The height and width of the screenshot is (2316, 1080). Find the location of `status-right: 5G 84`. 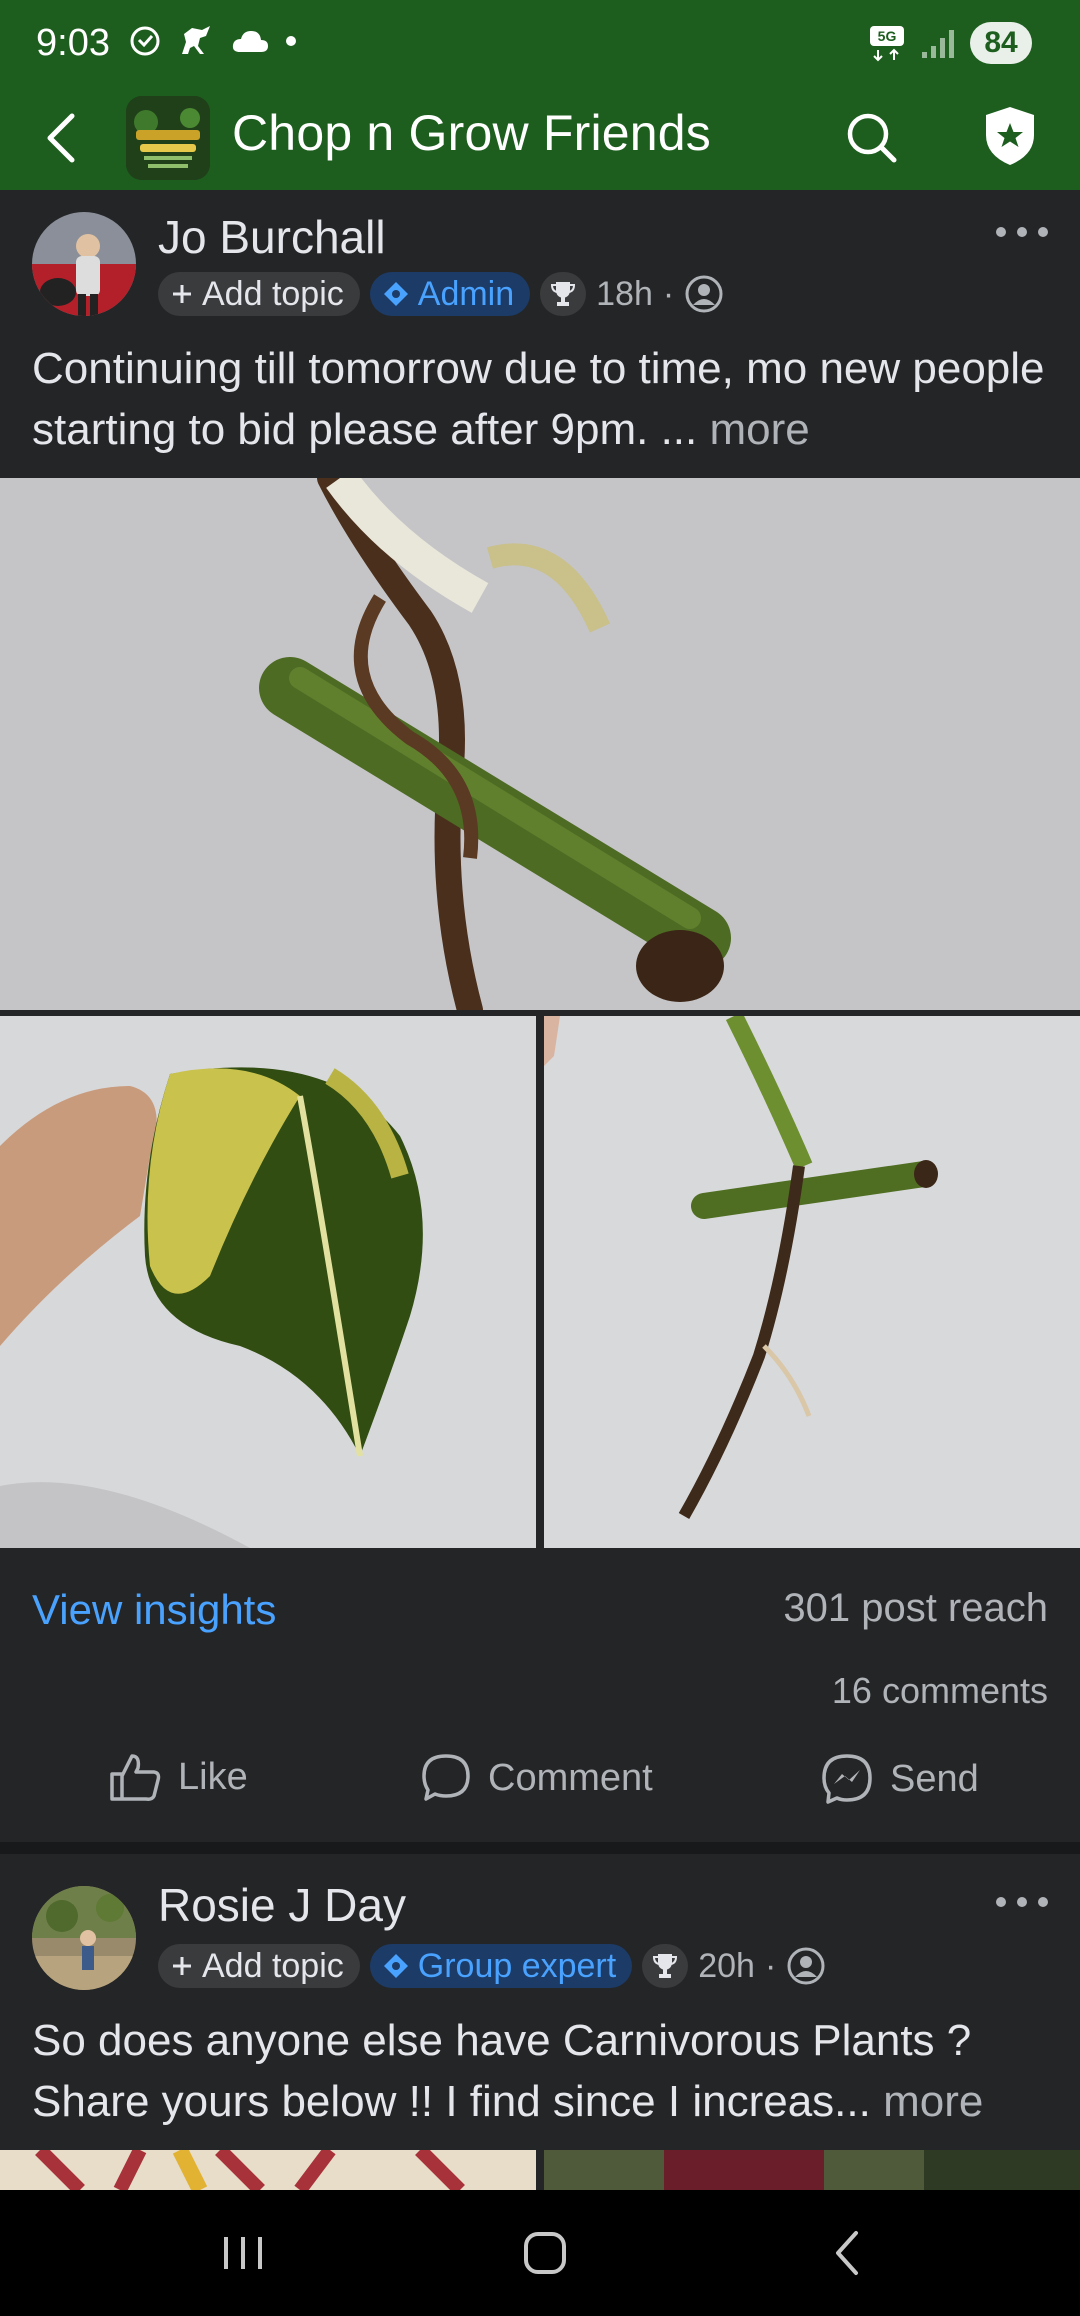

status-right: 5G 84 is located at coordinates (950, 43).